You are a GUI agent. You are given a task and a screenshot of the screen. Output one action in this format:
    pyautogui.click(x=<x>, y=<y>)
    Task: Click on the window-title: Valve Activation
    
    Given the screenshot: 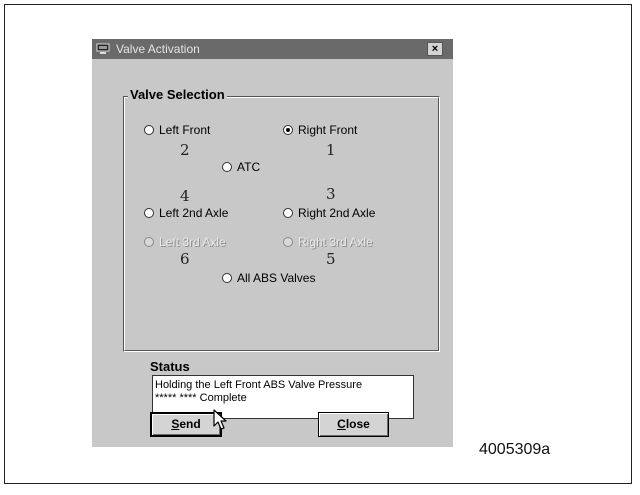 What is the action you would take?
    pyautogui.click(x=158, y=49)
    